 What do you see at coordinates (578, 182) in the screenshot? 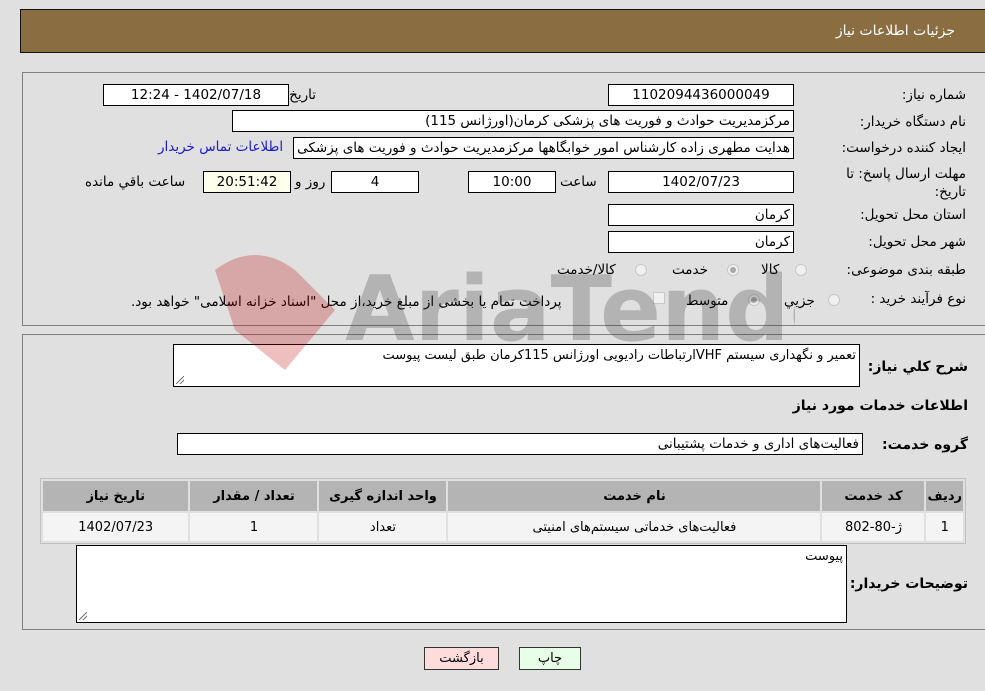
I see `deadline-time-label: ساعت` at bounding box center [578, 182].